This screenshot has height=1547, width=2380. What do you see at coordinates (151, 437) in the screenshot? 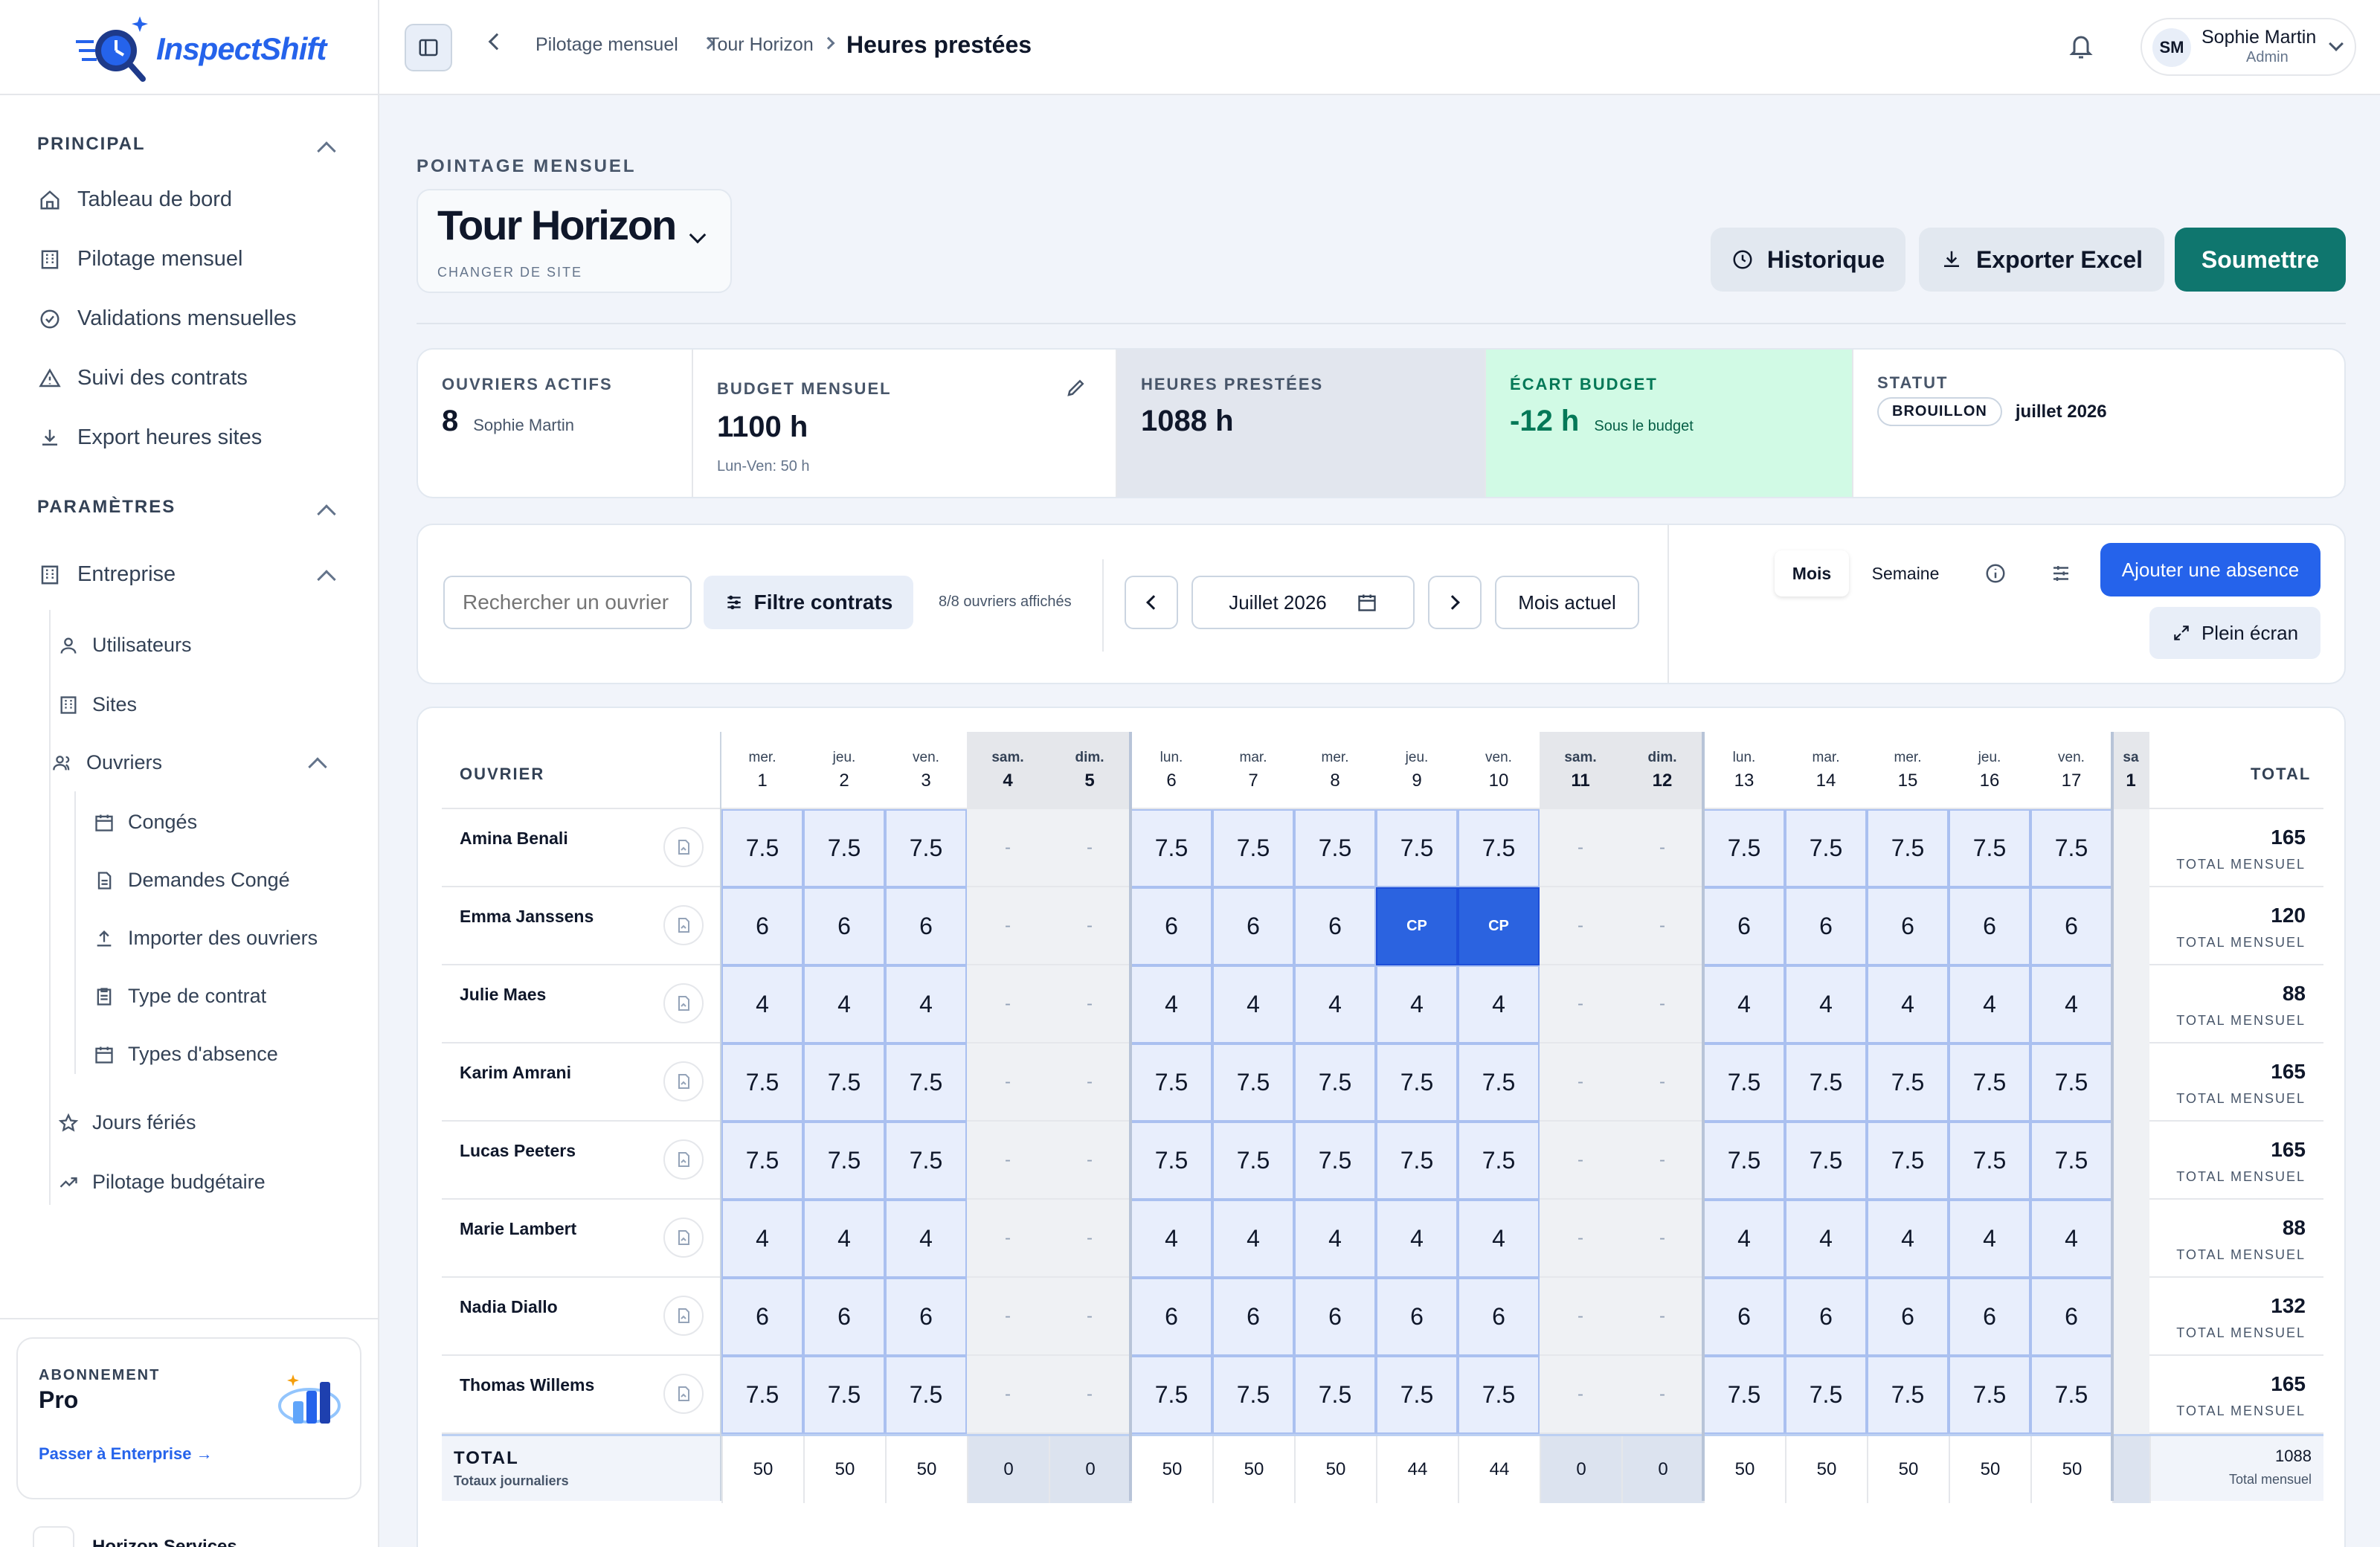
I see `nav-export-heures-sites: Export heures sites` at bounding box center [151, 437].